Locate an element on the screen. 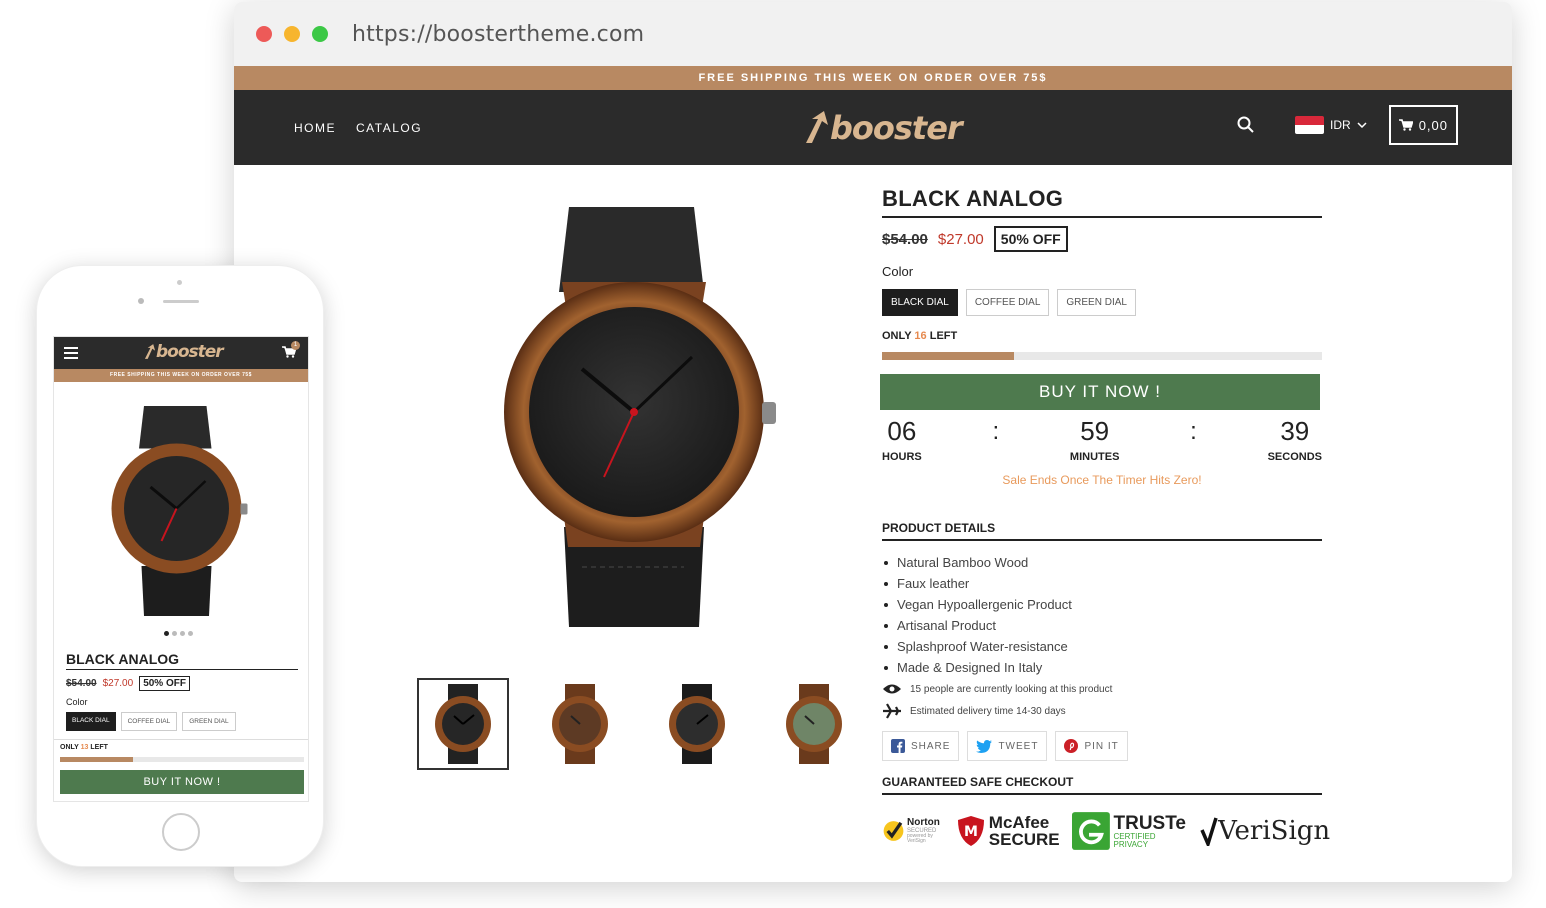  phone-sensor is located at coordinates (141, 301).